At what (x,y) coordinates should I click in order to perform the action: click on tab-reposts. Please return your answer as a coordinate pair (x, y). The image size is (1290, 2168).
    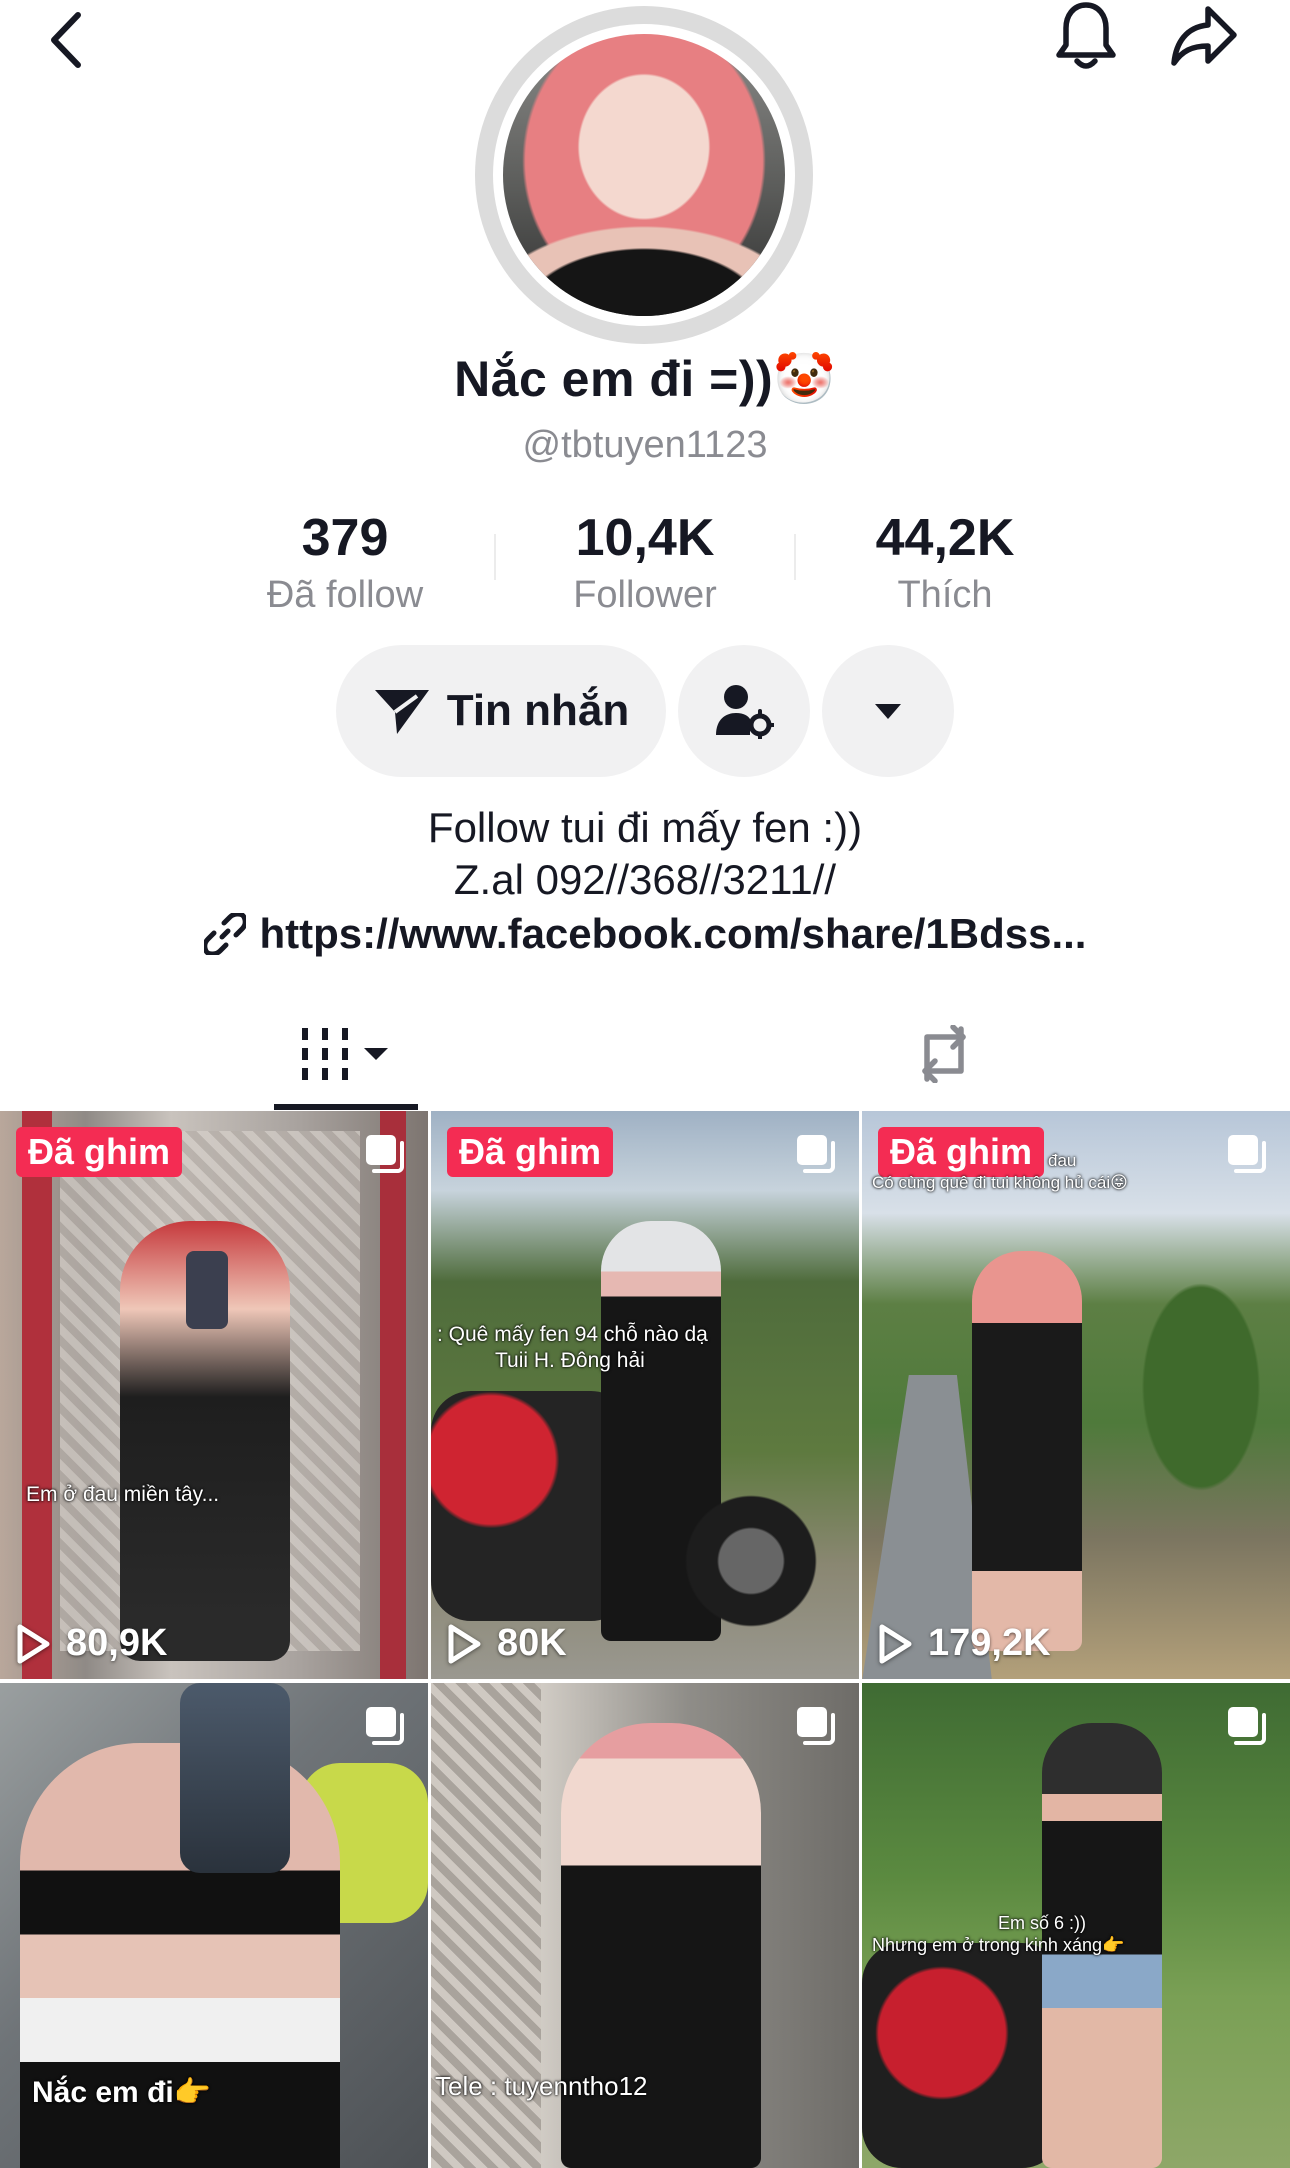
    Looking at the image, I should click on (944, 1054).